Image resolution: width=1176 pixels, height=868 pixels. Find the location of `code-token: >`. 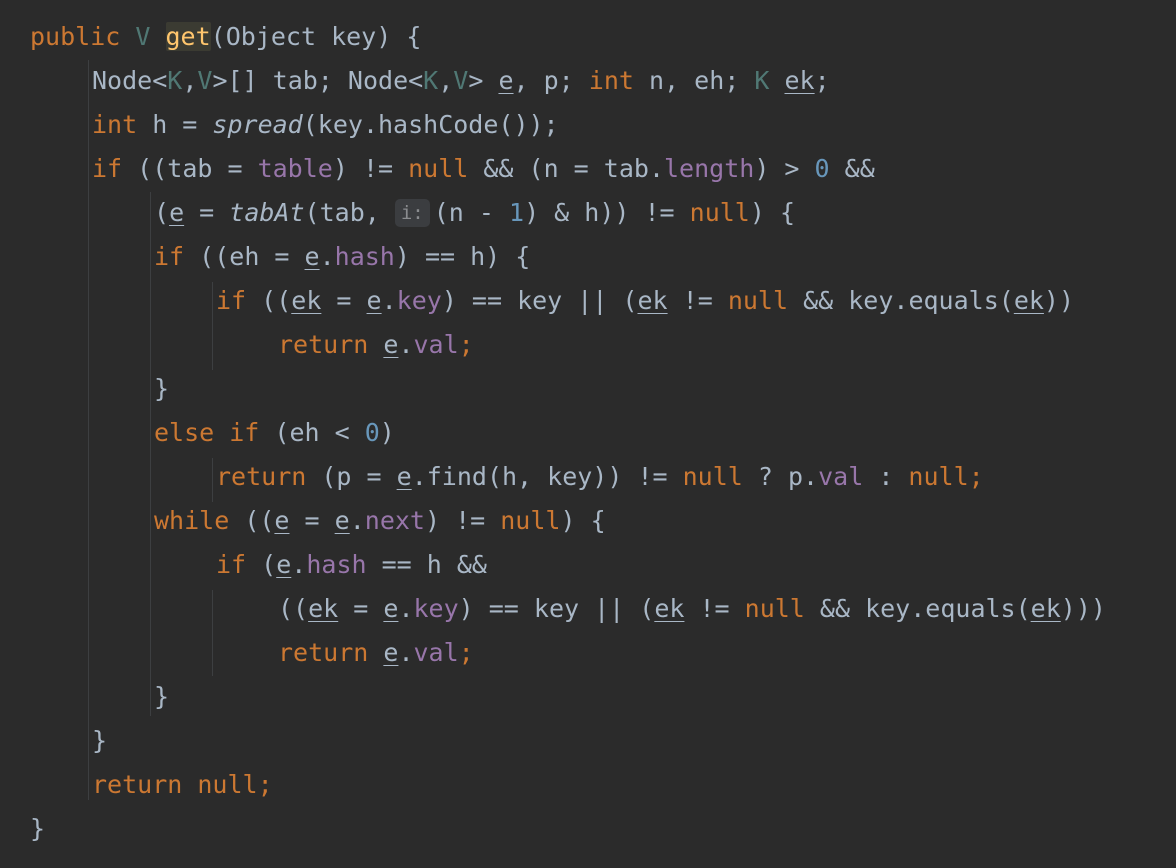

code-token: > is located at coordinates (483, 80).